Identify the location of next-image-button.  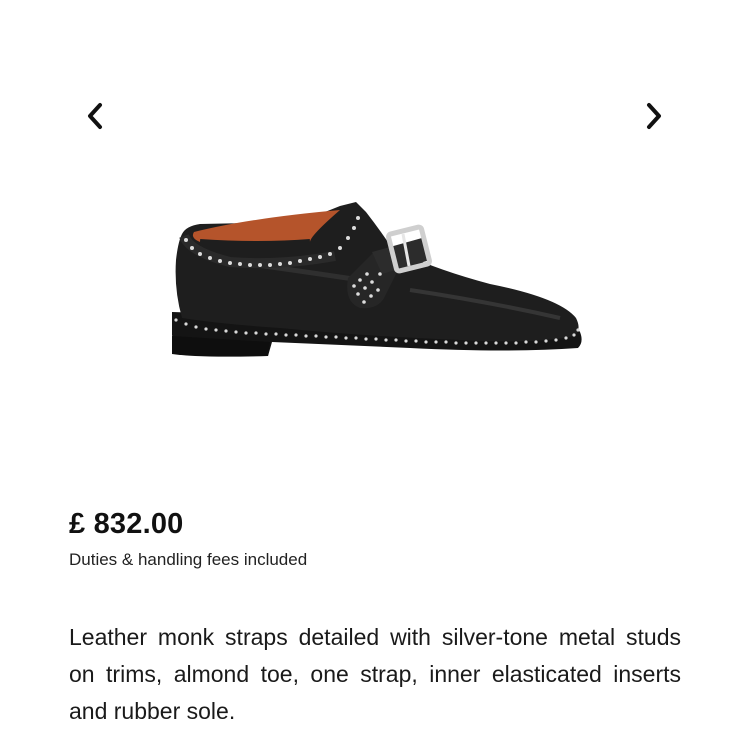
(654, 116).